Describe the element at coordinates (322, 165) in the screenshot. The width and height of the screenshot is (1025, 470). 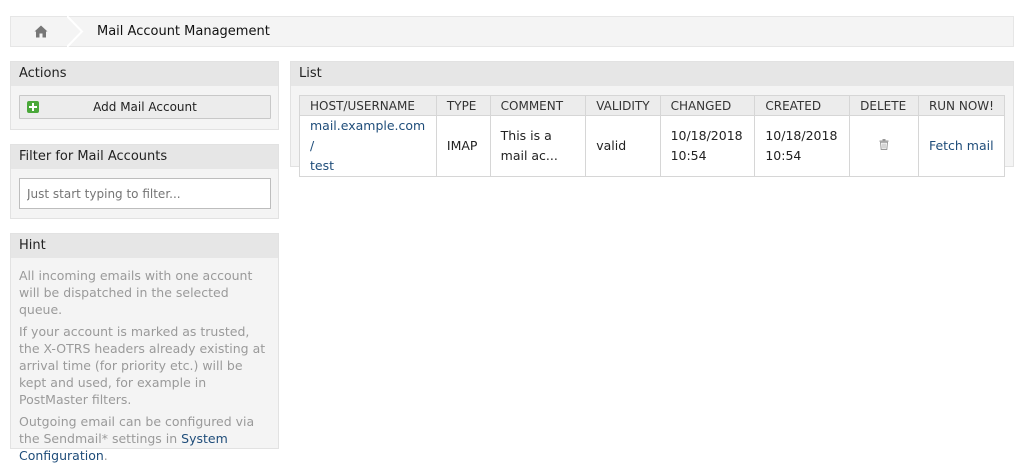
I see `host-line-2: test` at that location.